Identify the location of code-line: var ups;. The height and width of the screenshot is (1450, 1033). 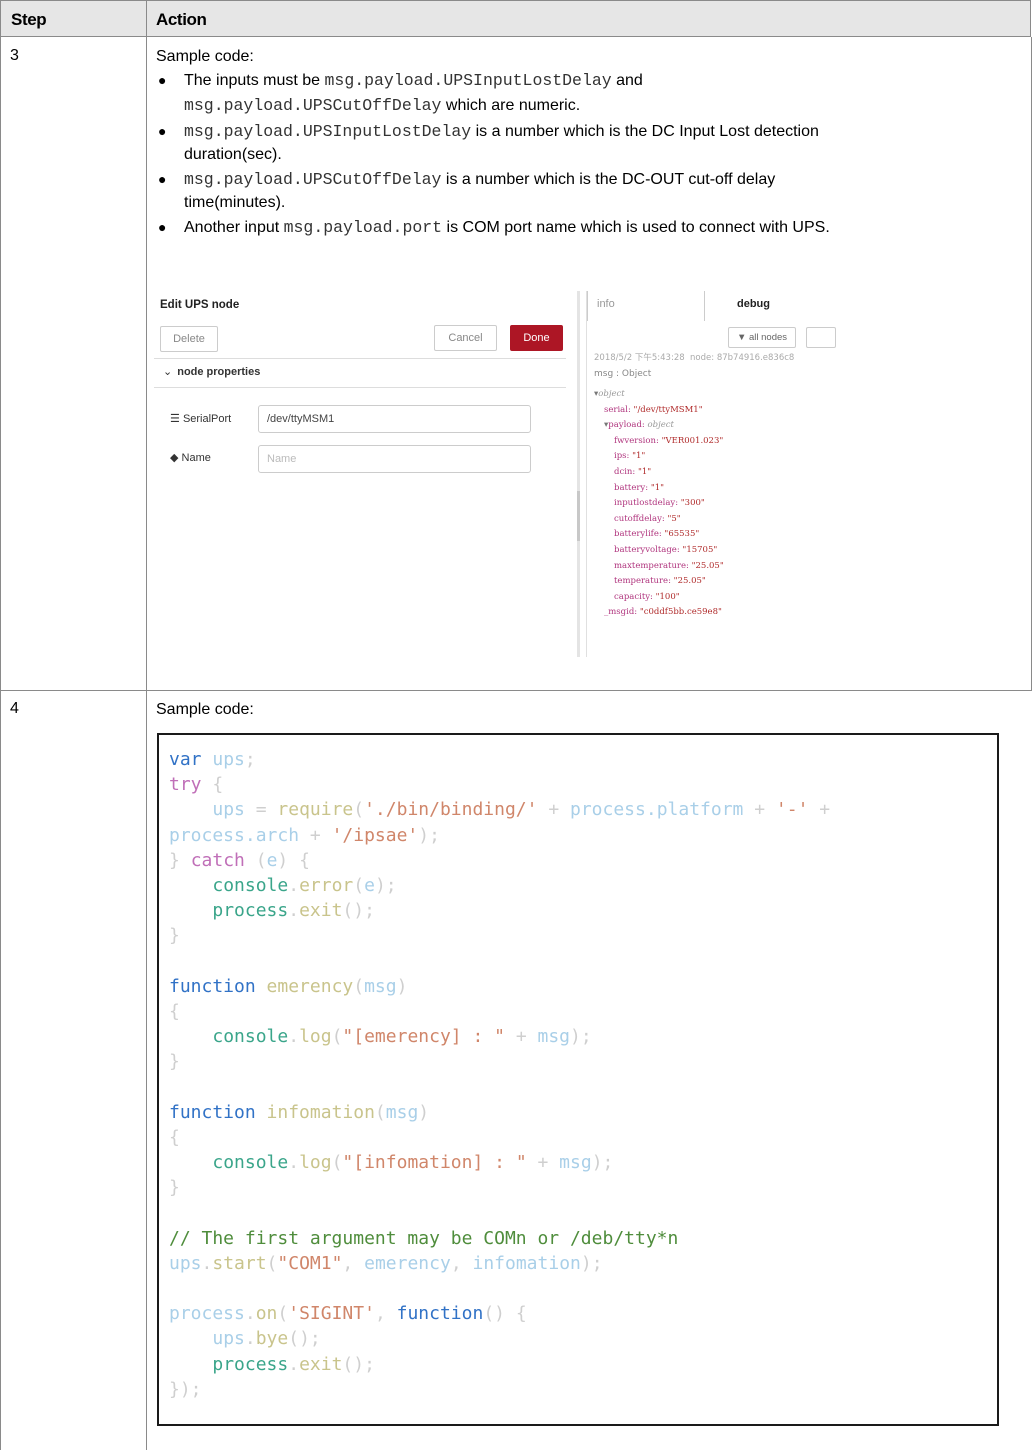
(212, 759).